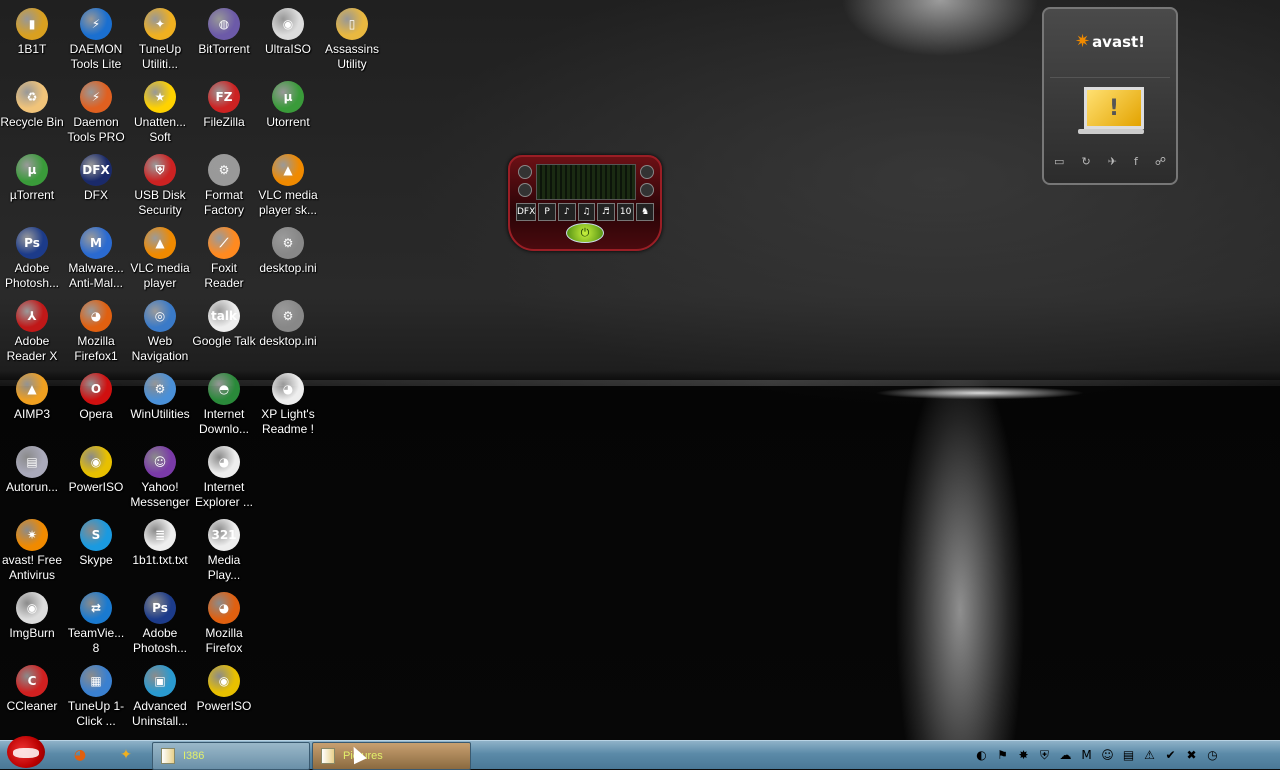  I want to click on desktop-icon-foxit-reader: ⟋ Foxit Reader, so click(224, 257).